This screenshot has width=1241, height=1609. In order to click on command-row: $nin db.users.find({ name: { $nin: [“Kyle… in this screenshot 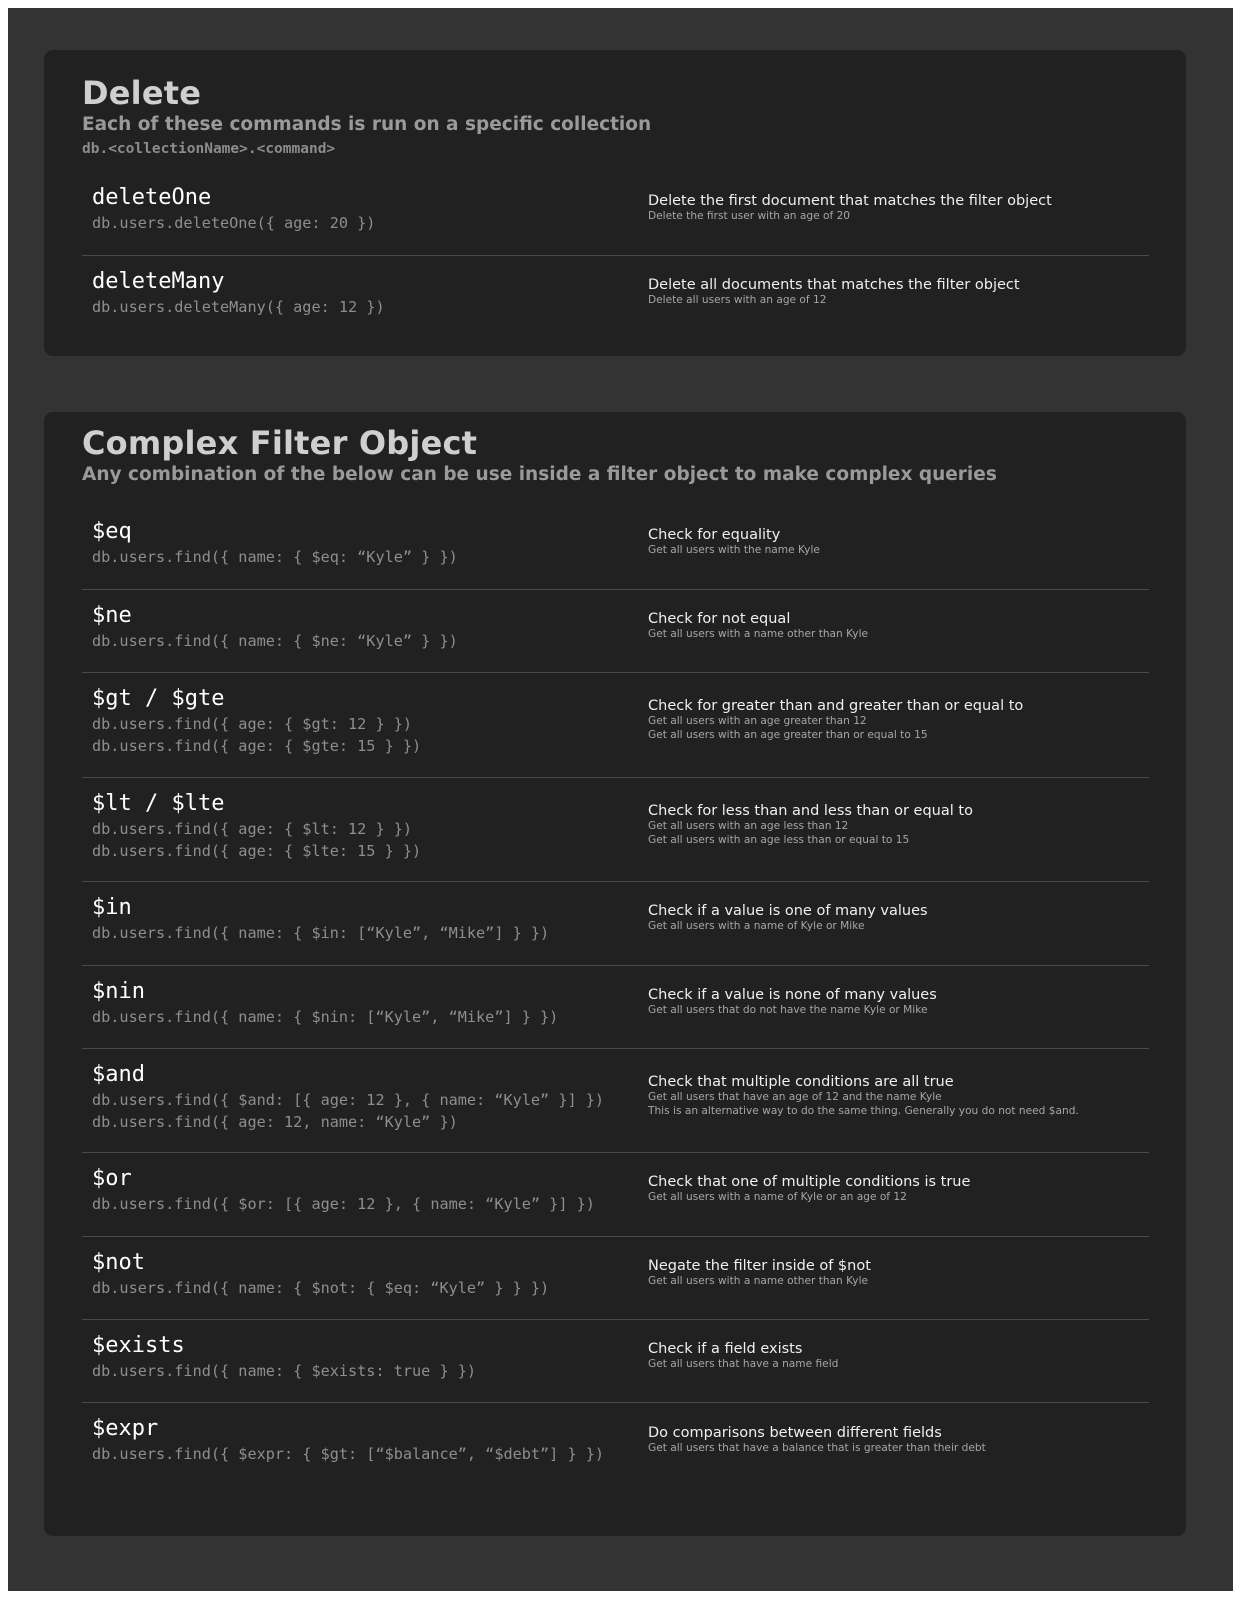, I will do `click(615, 1007)`.